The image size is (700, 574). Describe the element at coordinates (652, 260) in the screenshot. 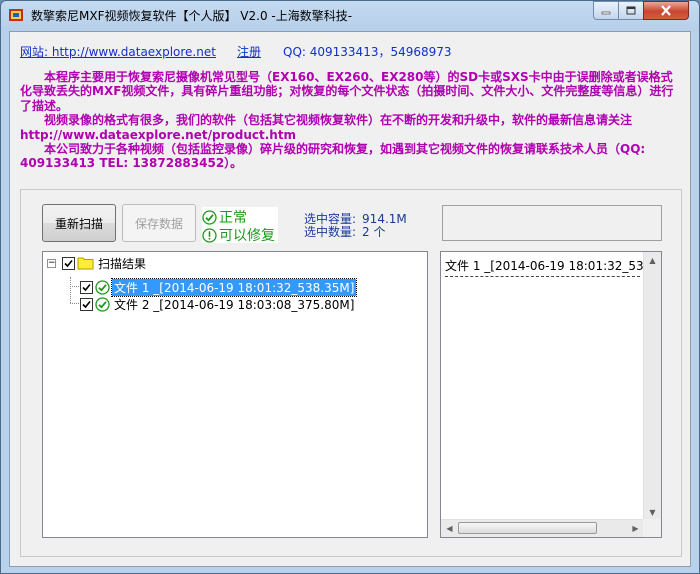

I see `scroll-up-icon: ▲` at that location.